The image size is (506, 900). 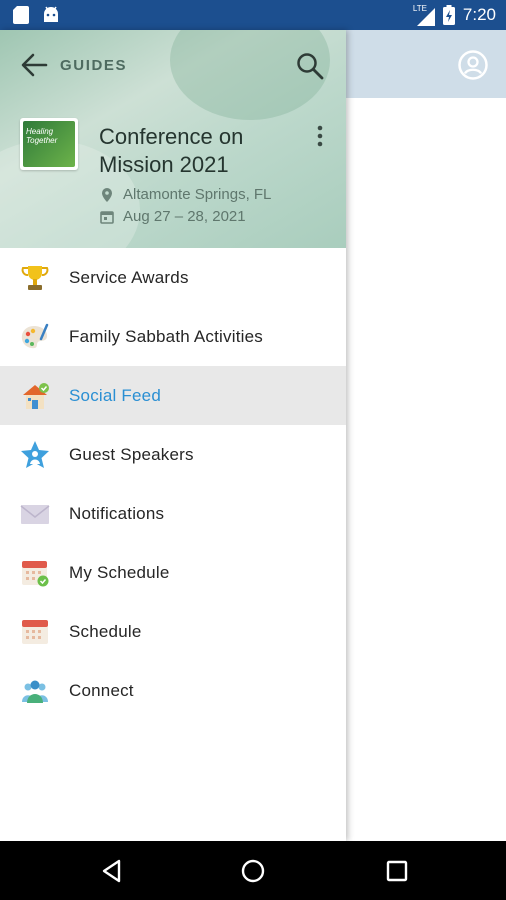 I want to click on event-logo: Healing Together, so click(x=49, y=144).